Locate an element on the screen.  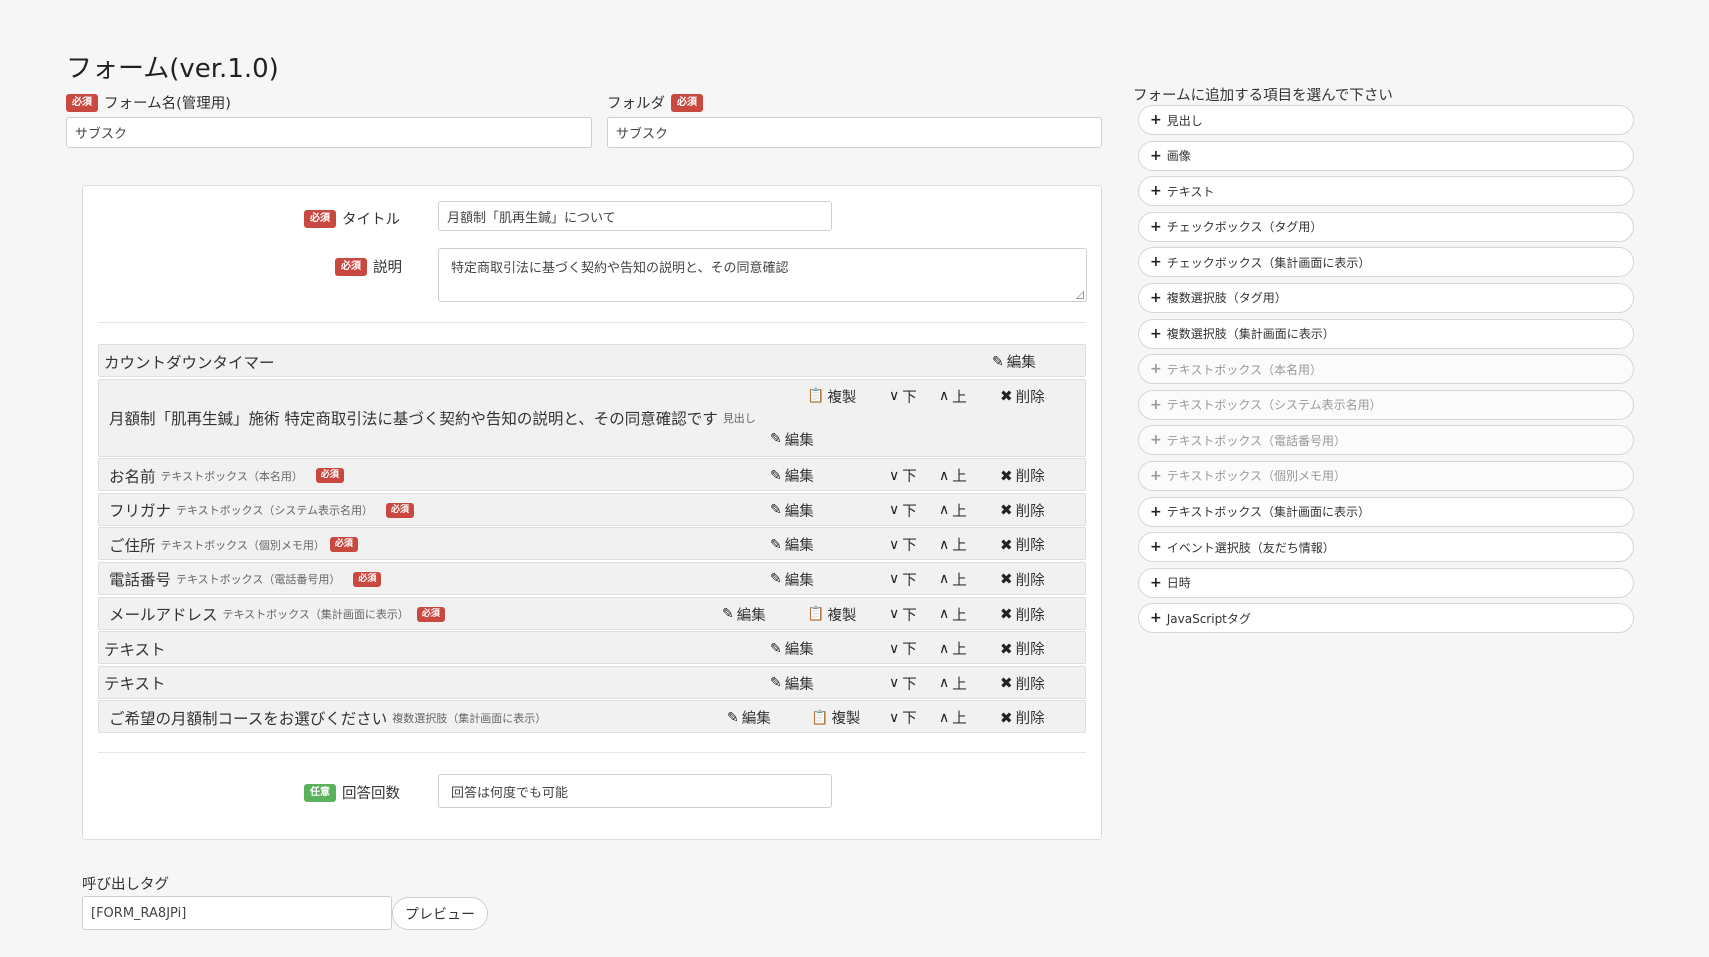
folder-label: フォルダ 必須 is located at coordinates (655, 102).